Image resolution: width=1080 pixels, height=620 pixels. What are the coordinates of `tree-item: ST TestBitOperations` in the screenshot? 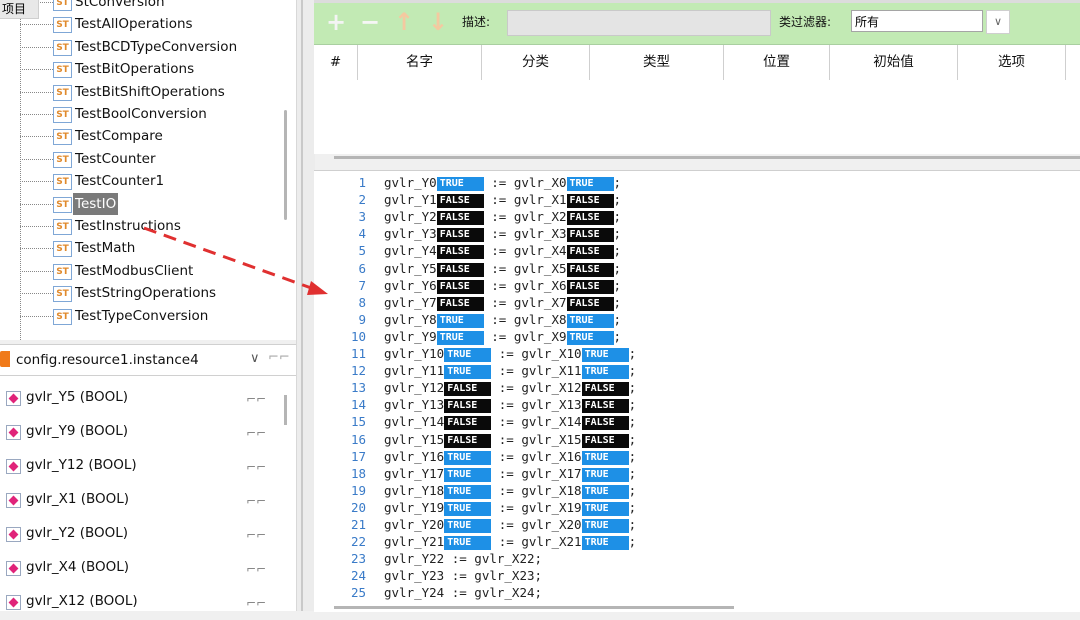 It's located at (150, 69).